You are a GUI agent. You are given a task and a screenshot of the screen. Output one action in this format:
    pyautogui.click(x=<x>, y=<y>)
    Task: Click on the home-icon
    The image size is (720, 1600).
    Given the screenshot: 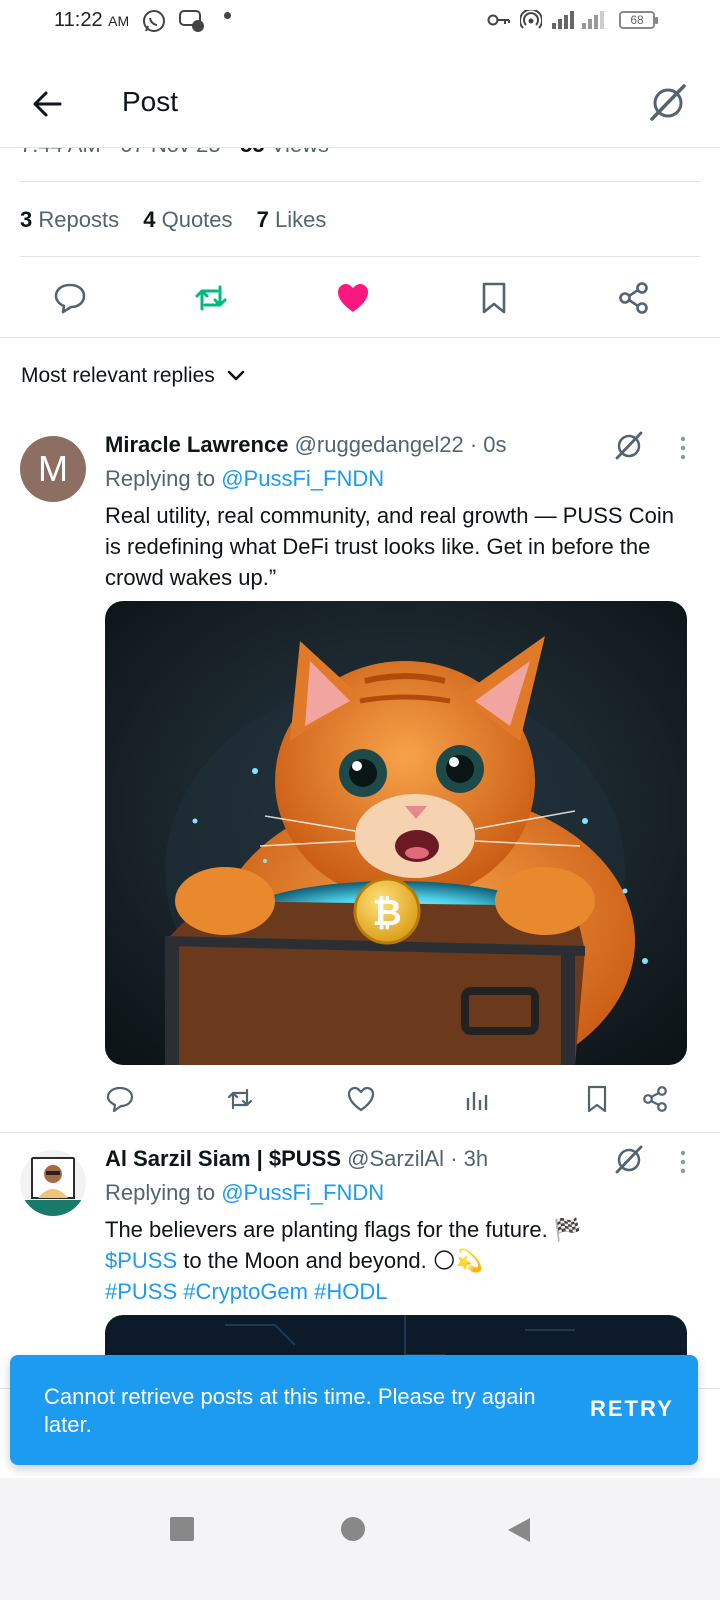 What is the action you would take?
    pyautogui.click(x=353, y=1529)
    